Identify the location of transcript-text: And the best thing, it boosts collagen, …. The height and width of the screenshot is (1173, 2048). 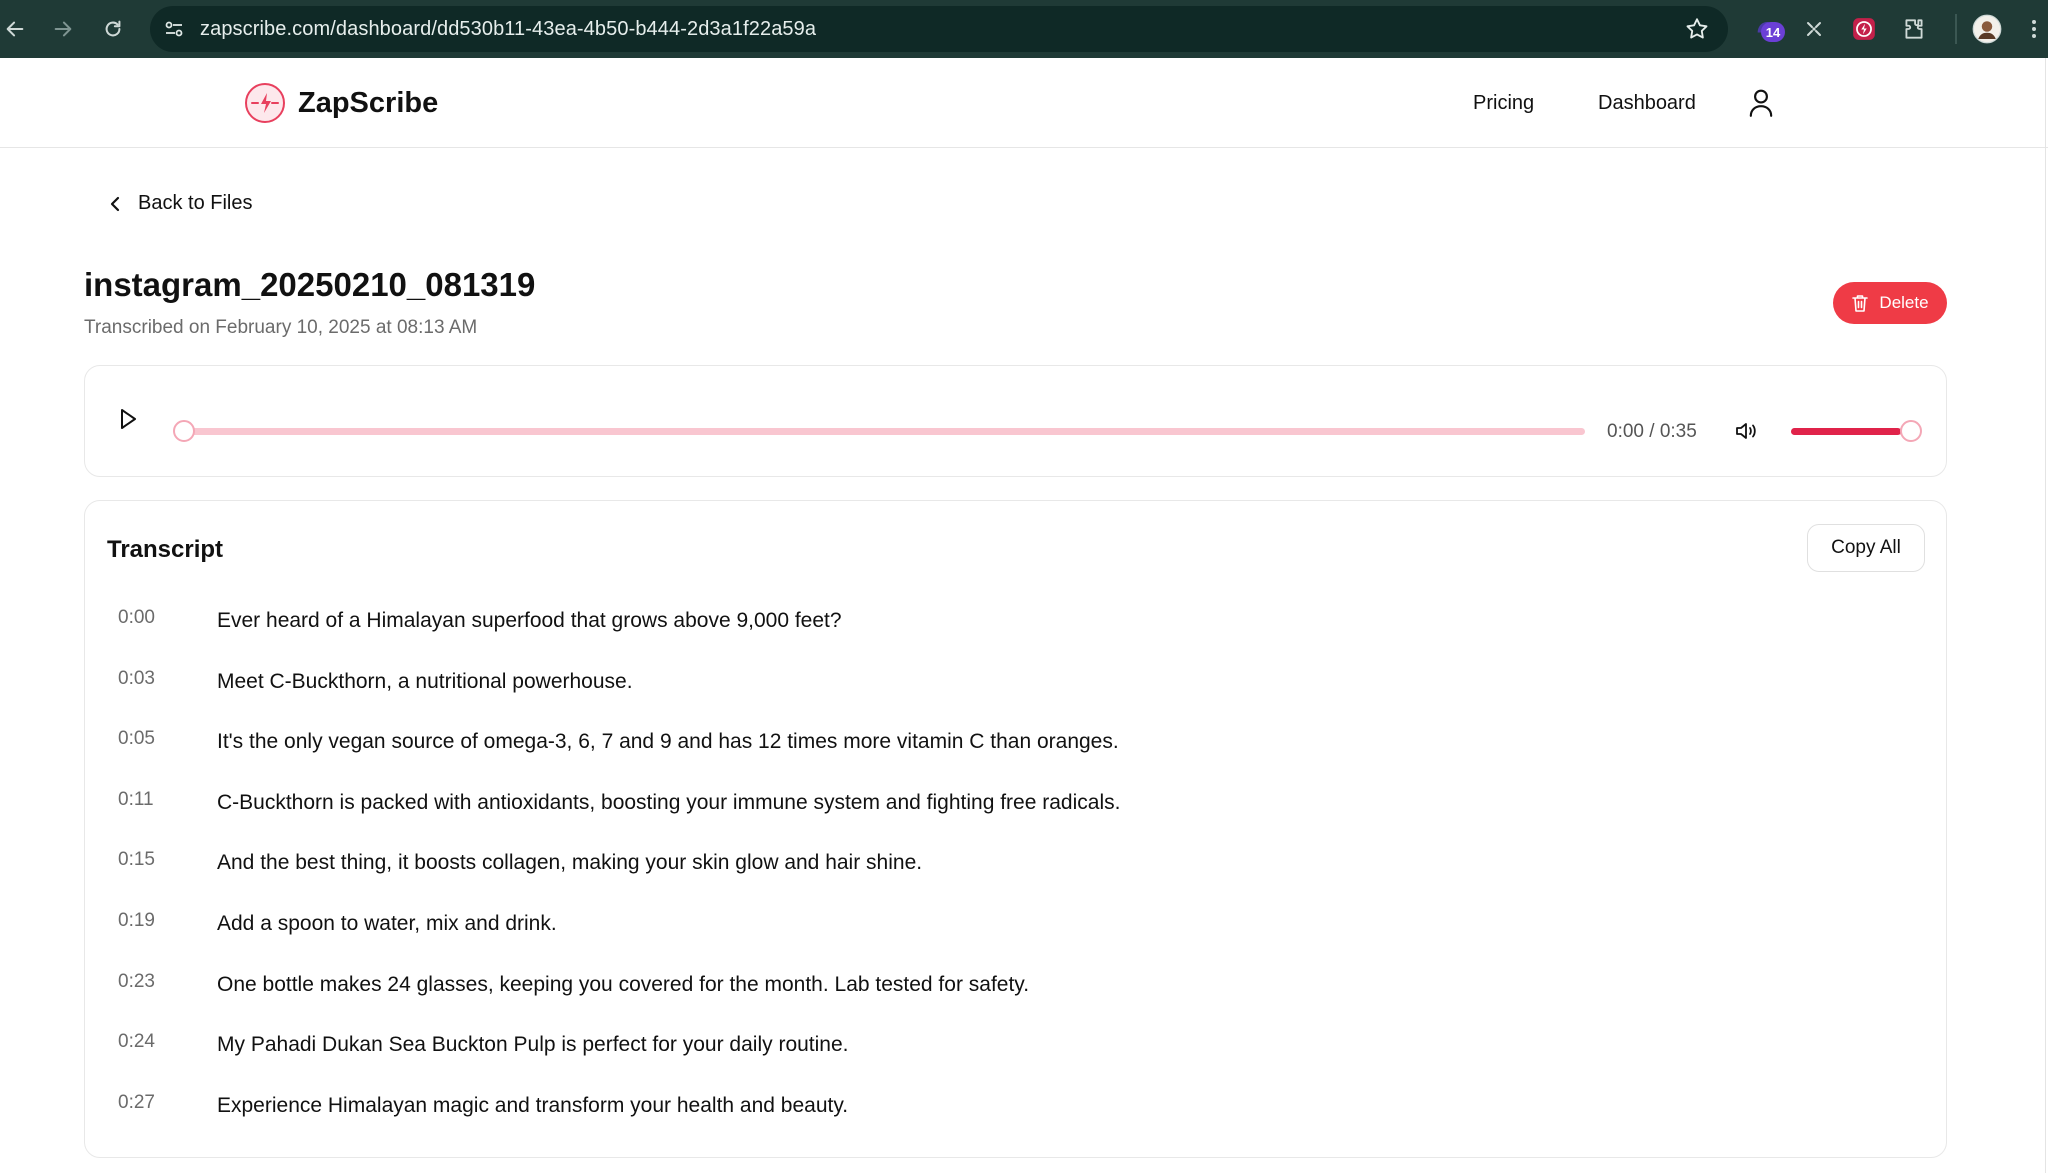
(570, 863).